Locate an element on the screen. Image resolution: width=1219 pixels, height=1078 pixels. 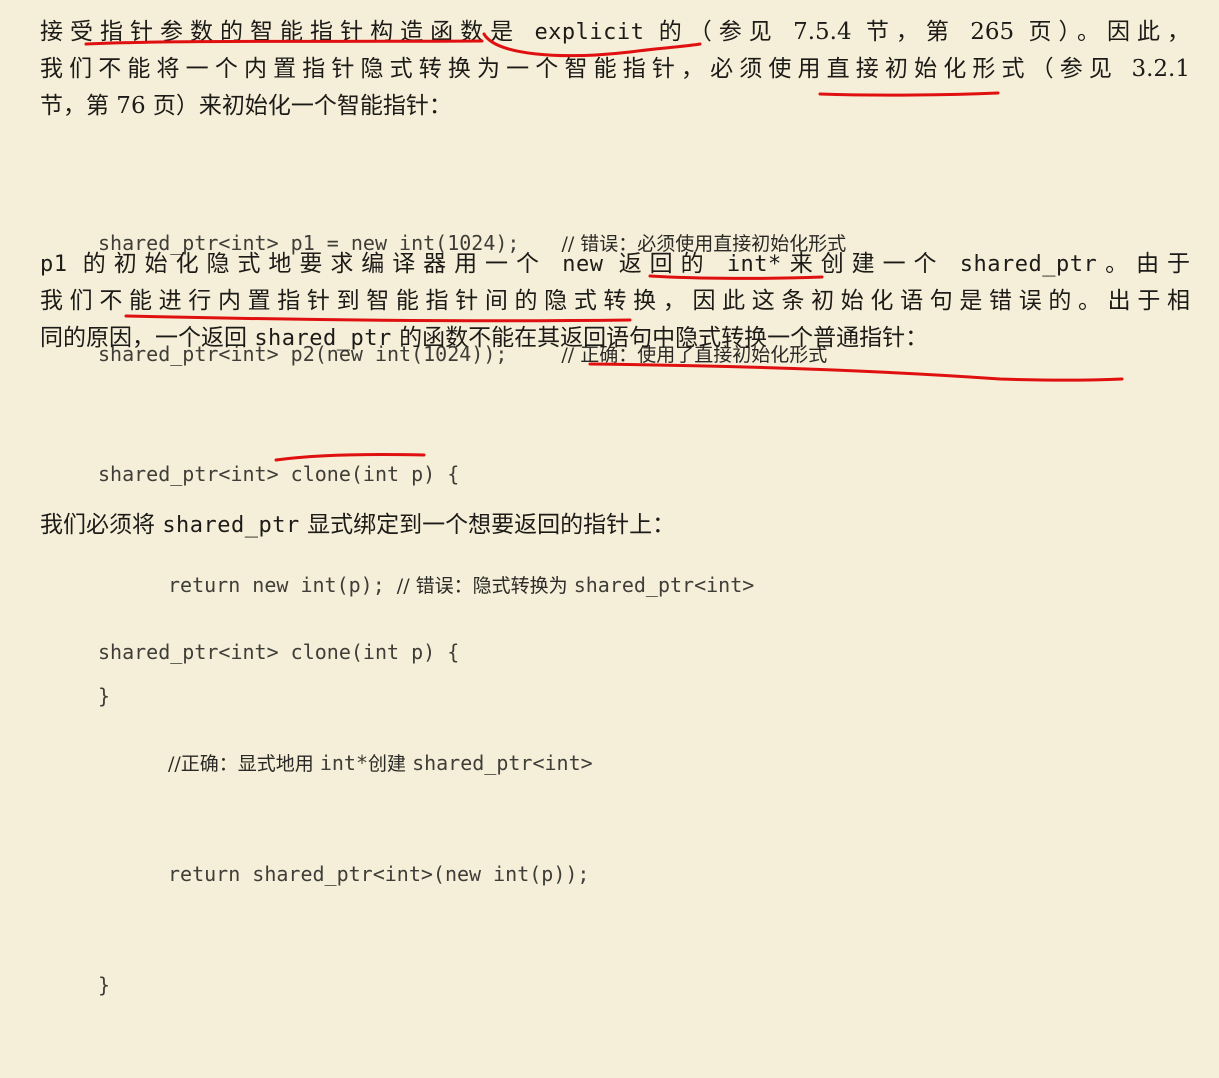
paragraph-line: 我们必须将 shared_ptr 显式绑定到一个想要返回的指针上： is located at coordinates (615, 525).